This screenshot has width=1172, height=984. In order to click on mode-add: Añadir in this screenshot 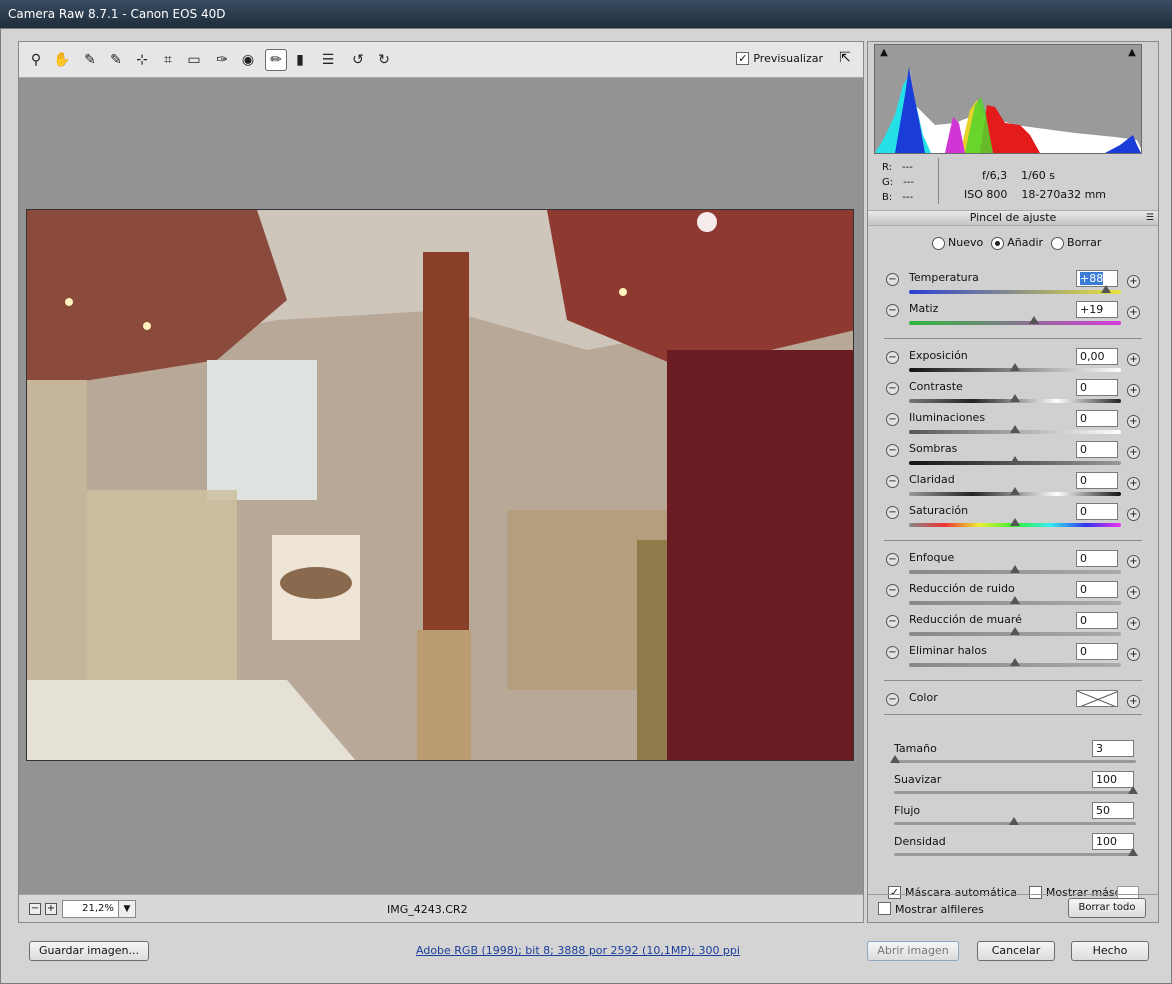, I will do `click(1017, 243)`.